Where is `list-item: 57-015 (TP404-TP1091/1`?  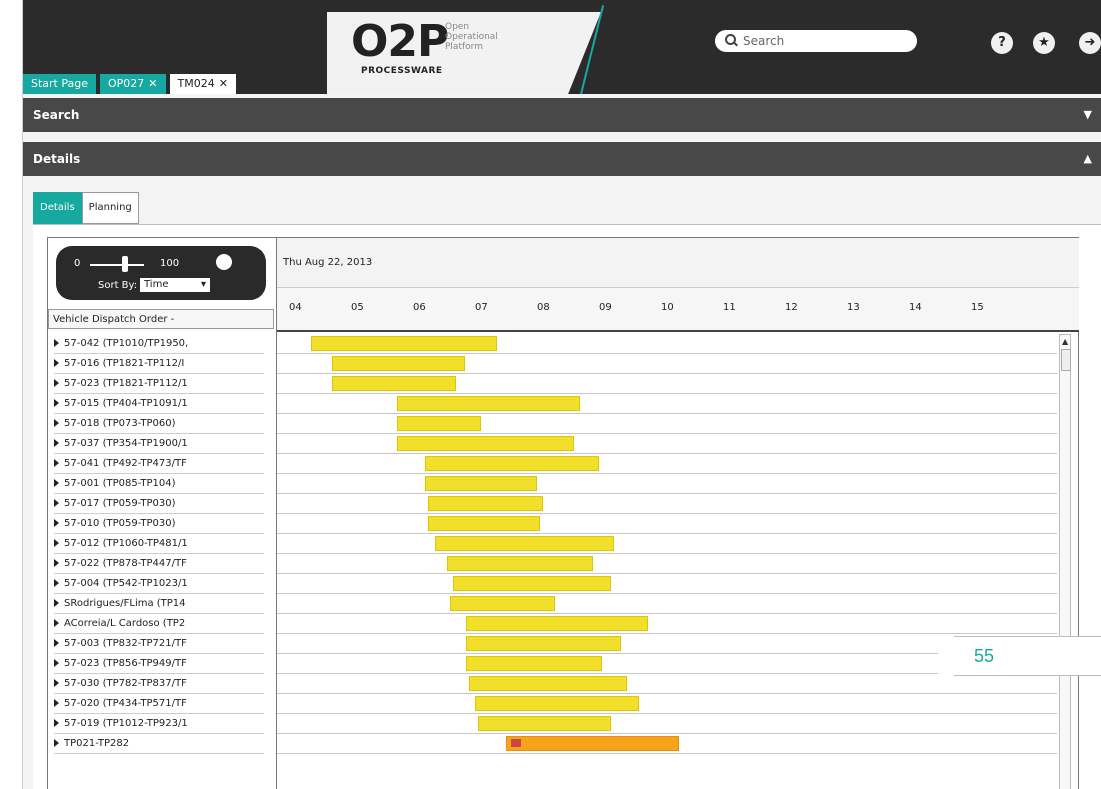 list-item: 57-015 (TP404-TP1091/1 is located at coordinates (159, 404).